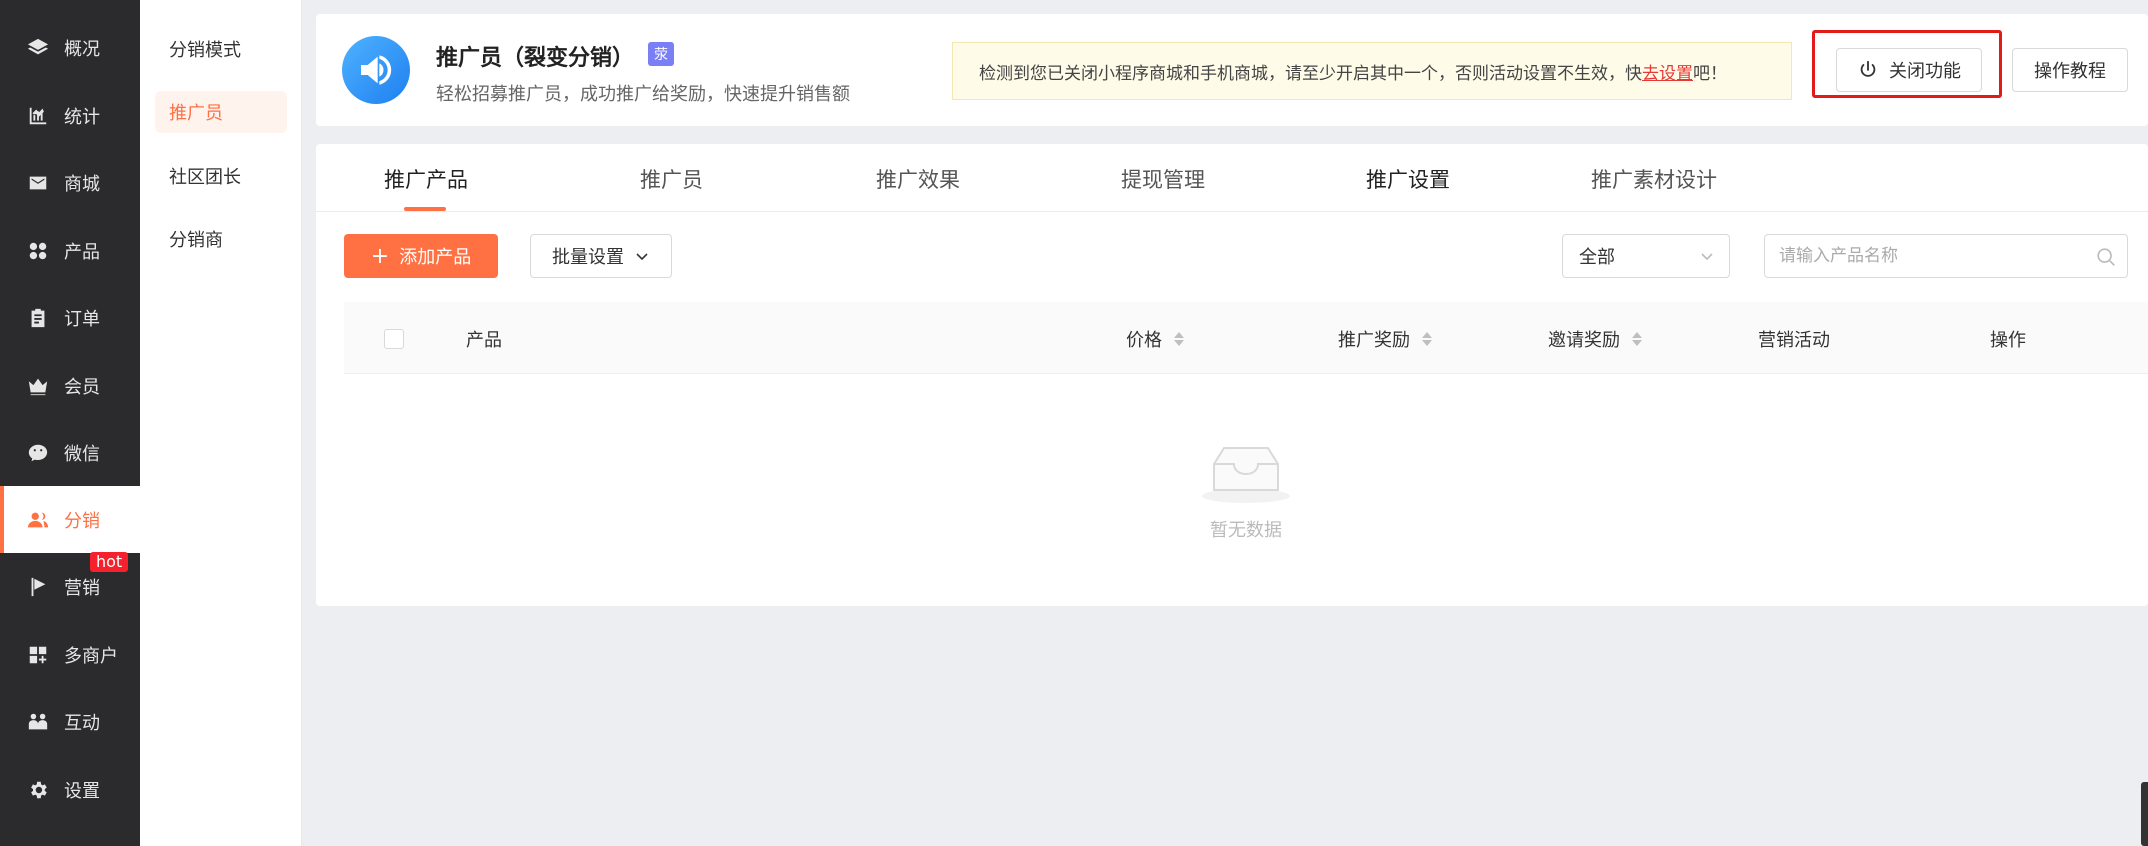 This screenshot has width=2148, height=846. What do you see at coordinates (82, 454) in the screenshot?
I see `nav-label: 微信` at bounding box center [82, 454].